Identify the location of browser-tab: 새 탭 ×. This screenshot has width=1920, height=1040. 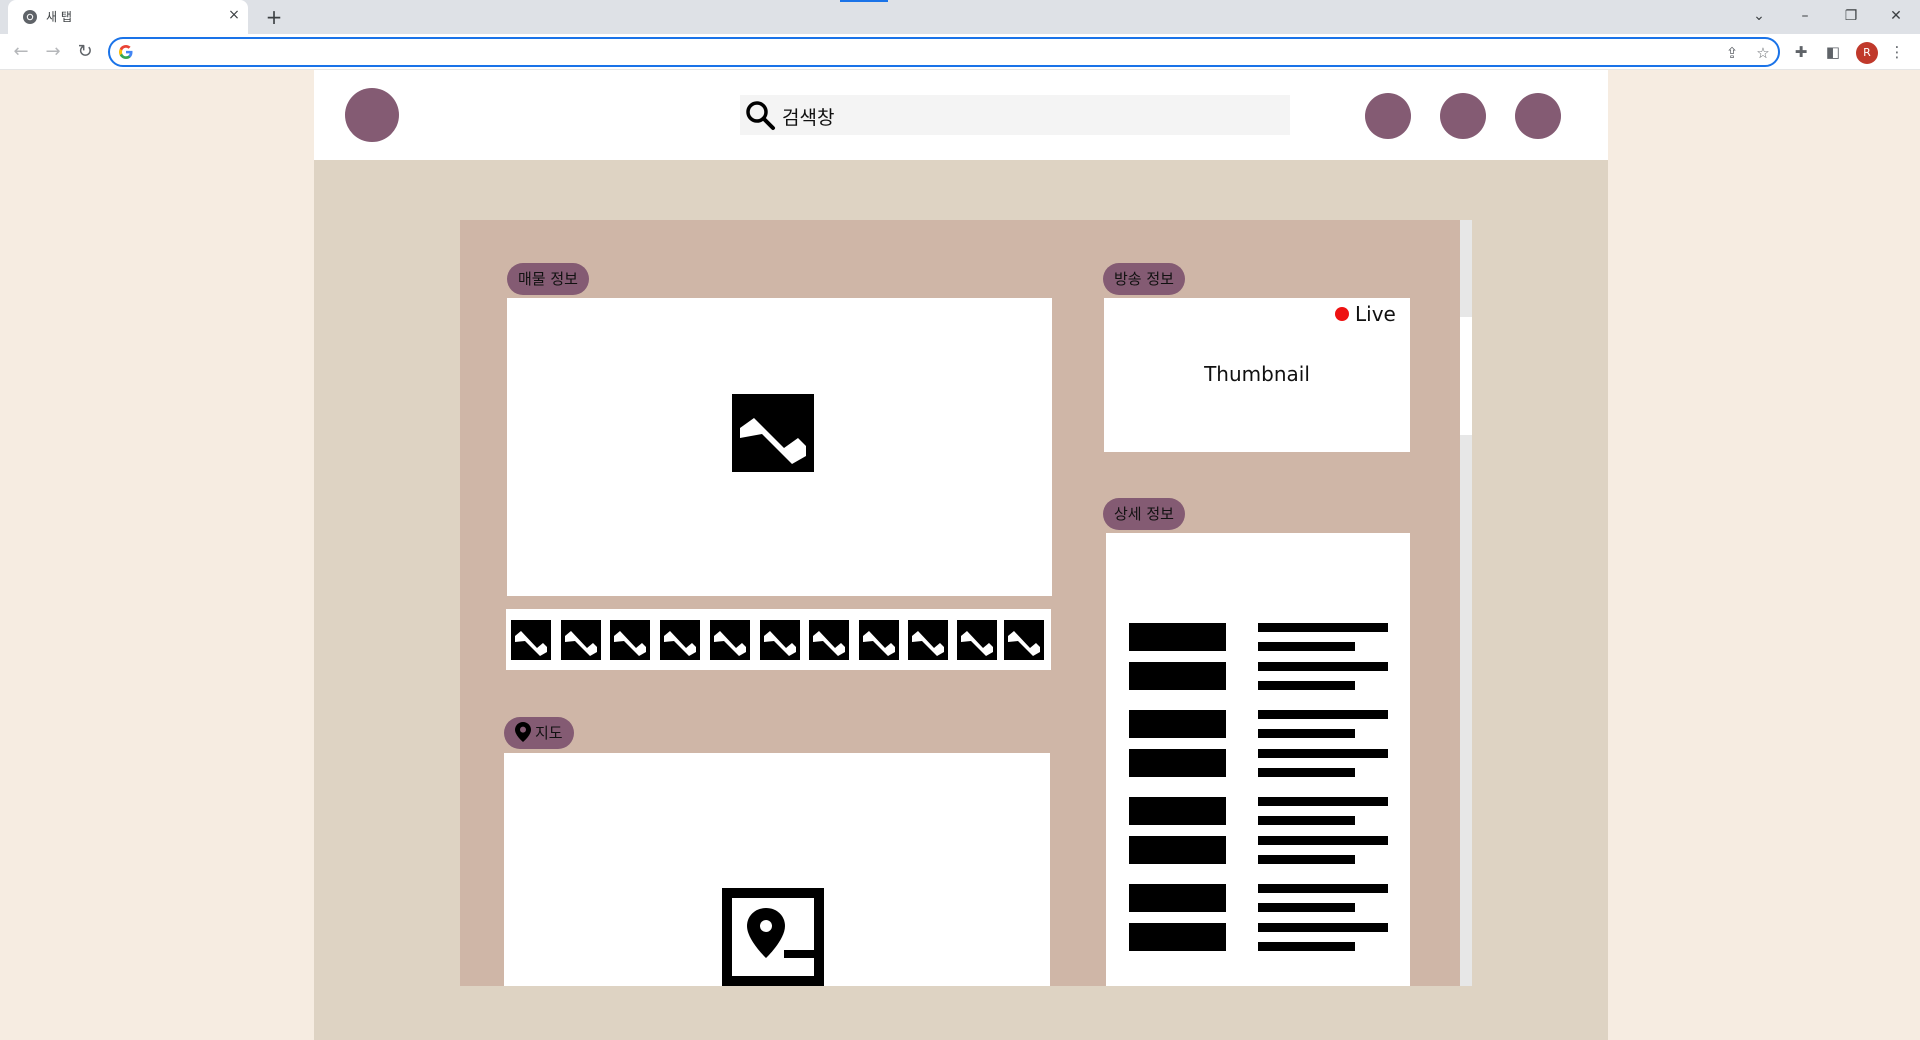
(128, 17).